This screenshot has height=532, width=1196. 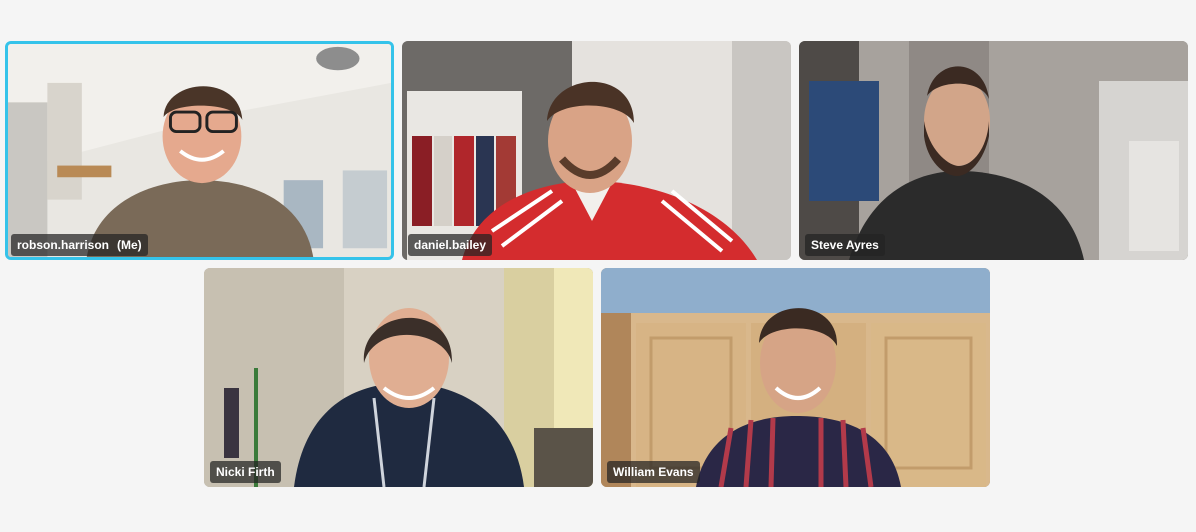 I want to click on participant-name-tag: daniel.bailey, so click(x=450, y=245).